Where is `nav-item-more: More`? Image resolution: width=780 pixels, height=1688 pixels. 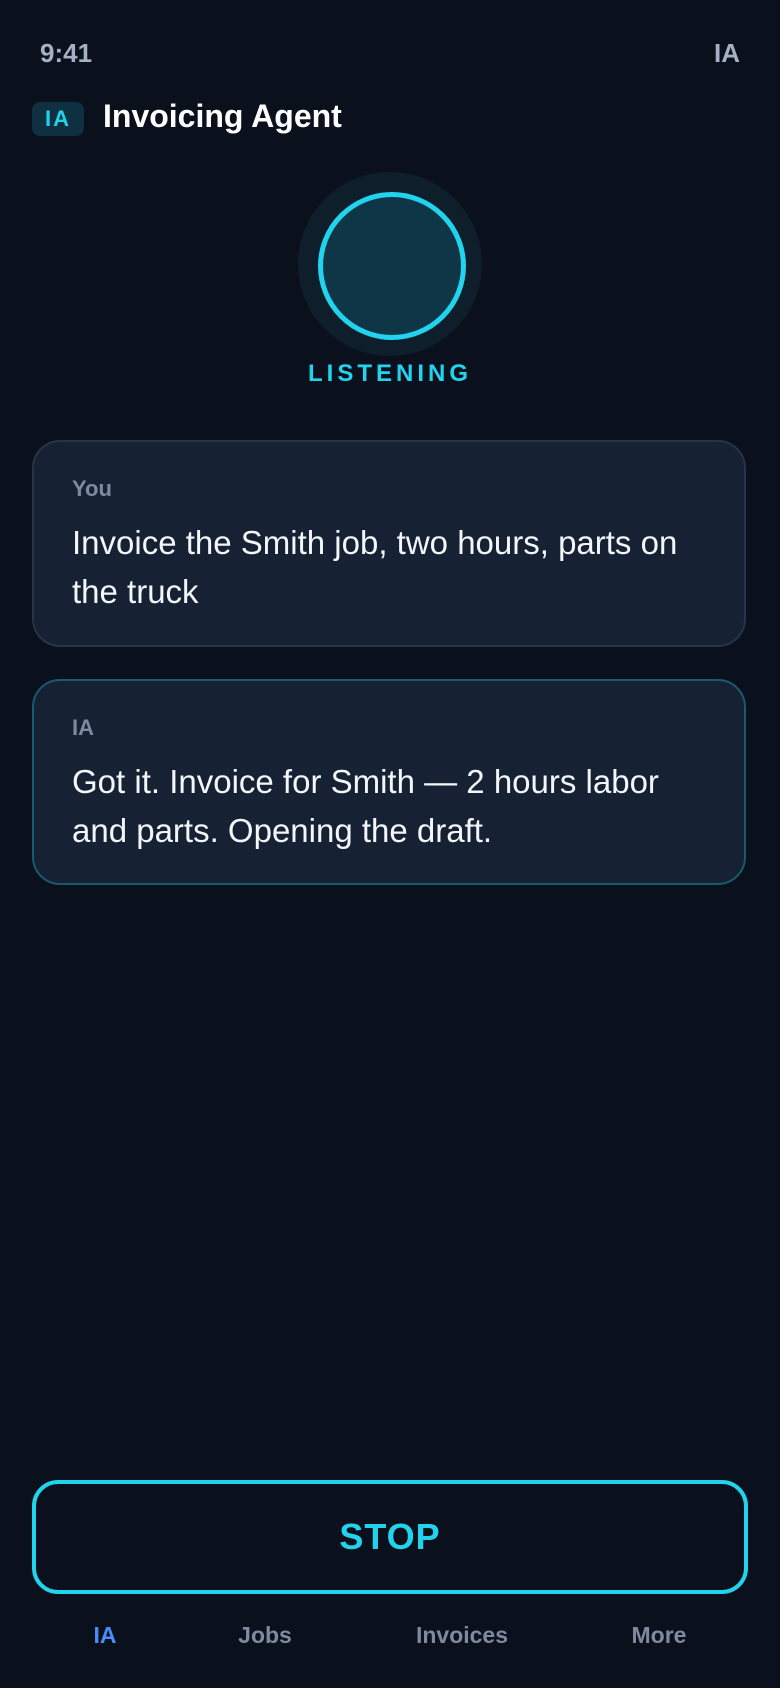
nav-item-more: More is located at coordinates (659, 1635).